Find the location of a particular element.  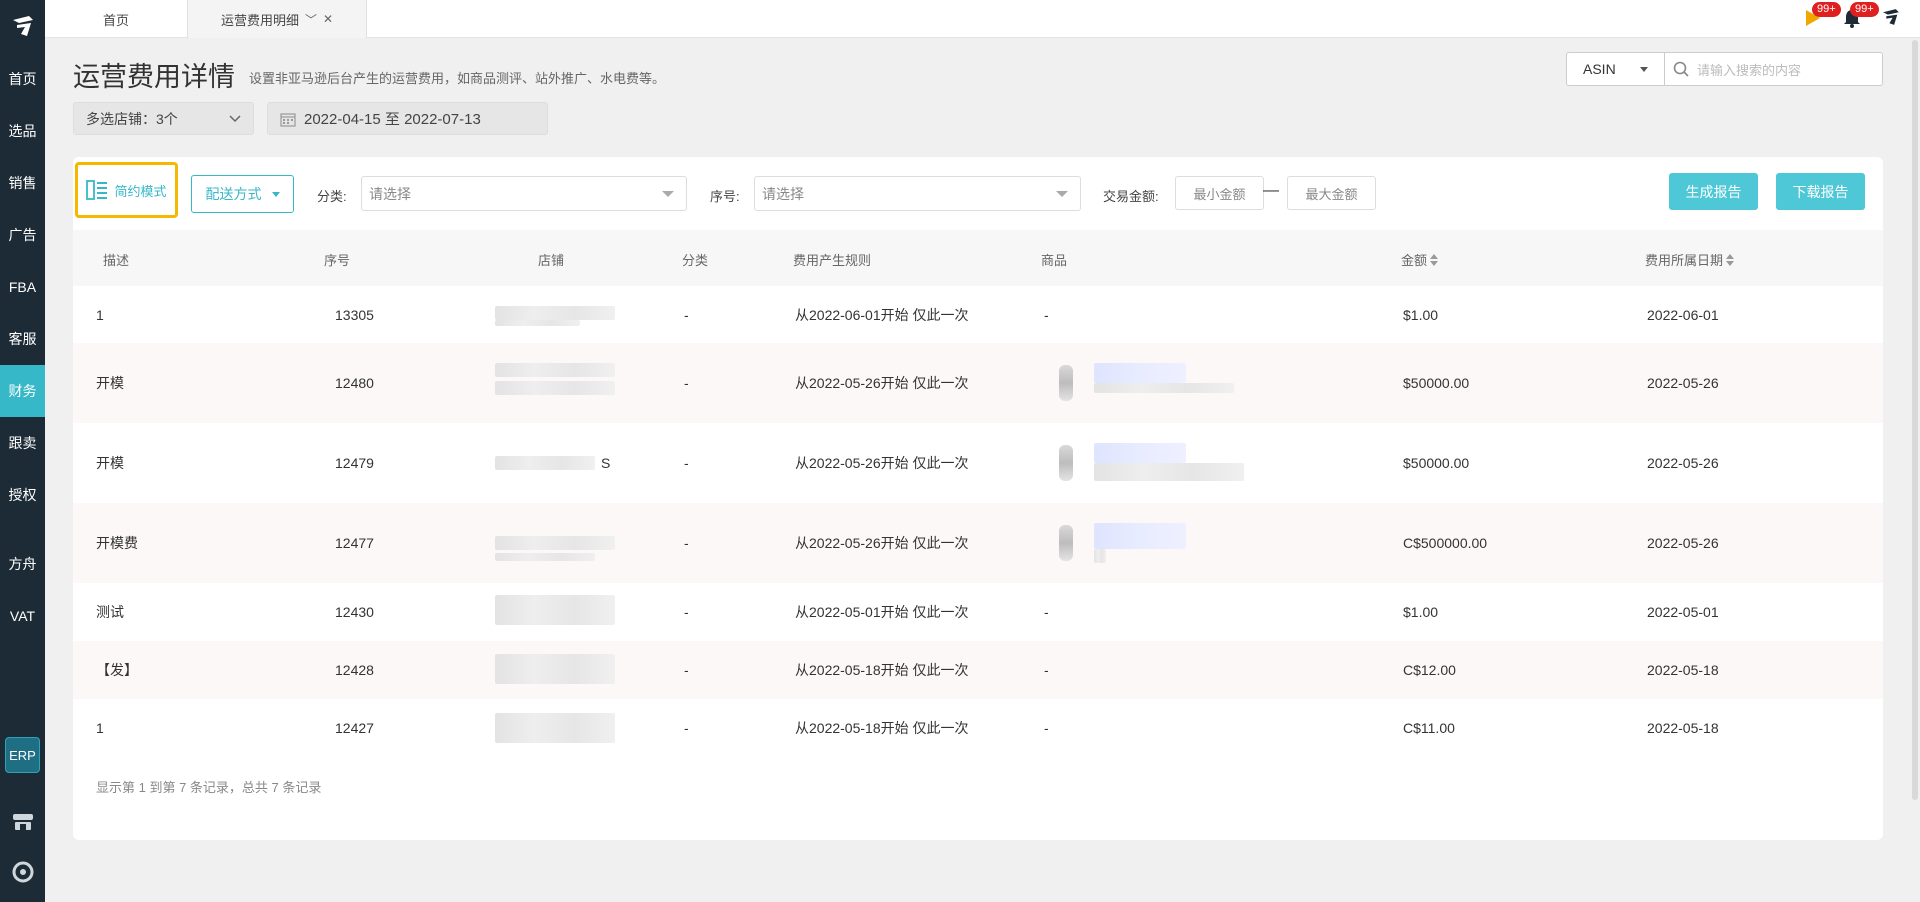

cell-date: 2022-05-18 is located at coordinates (1683, 670).